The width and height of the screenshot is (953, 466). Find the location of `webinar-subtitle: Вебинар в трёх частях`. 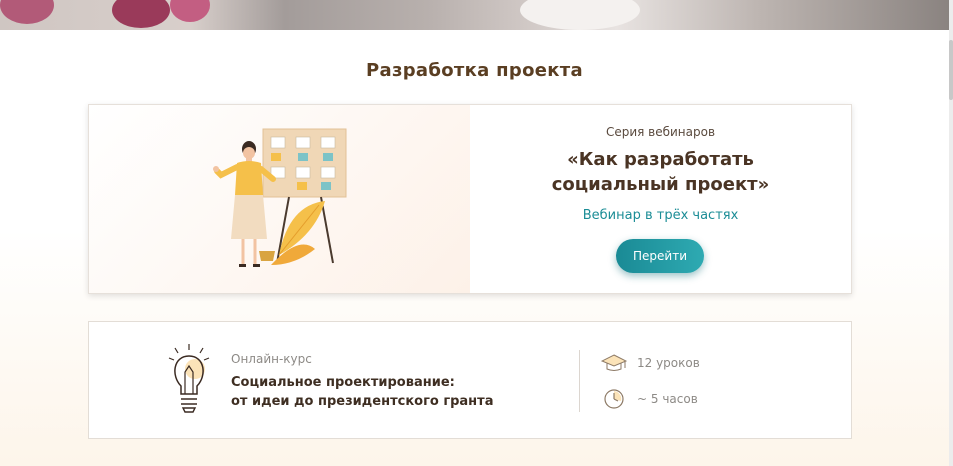

webinar-subtitle: Вебинар в трёх частях is located at coordinates (660, 215).